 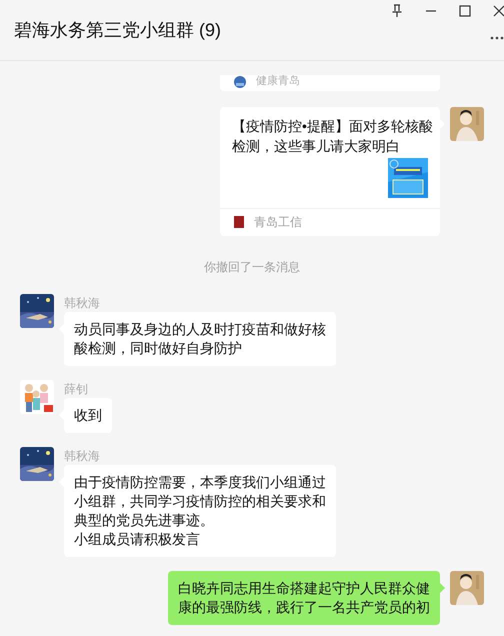 What do you see at coordinates (304, 598) in the screenshot?
I see `message-text: 白晓卉同志用生命搭建起守护人民群众健康的最强防线，践行了一名共产党员的初` at bounding box center [304, 598].